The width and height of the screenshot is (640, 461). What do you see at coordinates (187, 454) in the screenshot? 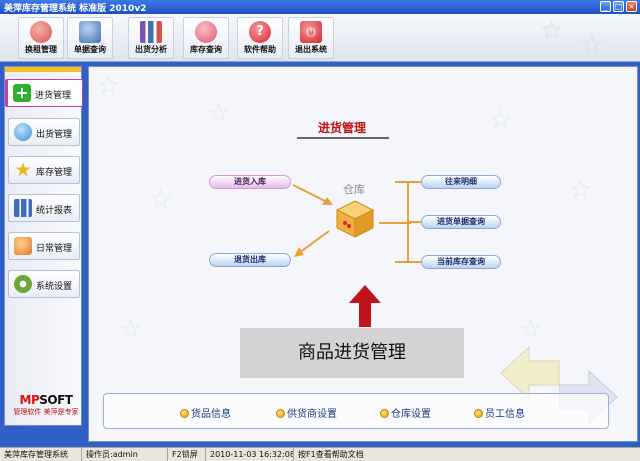
I see `status-lock-hint: F2锁屏` at bounding box center [187, 454].